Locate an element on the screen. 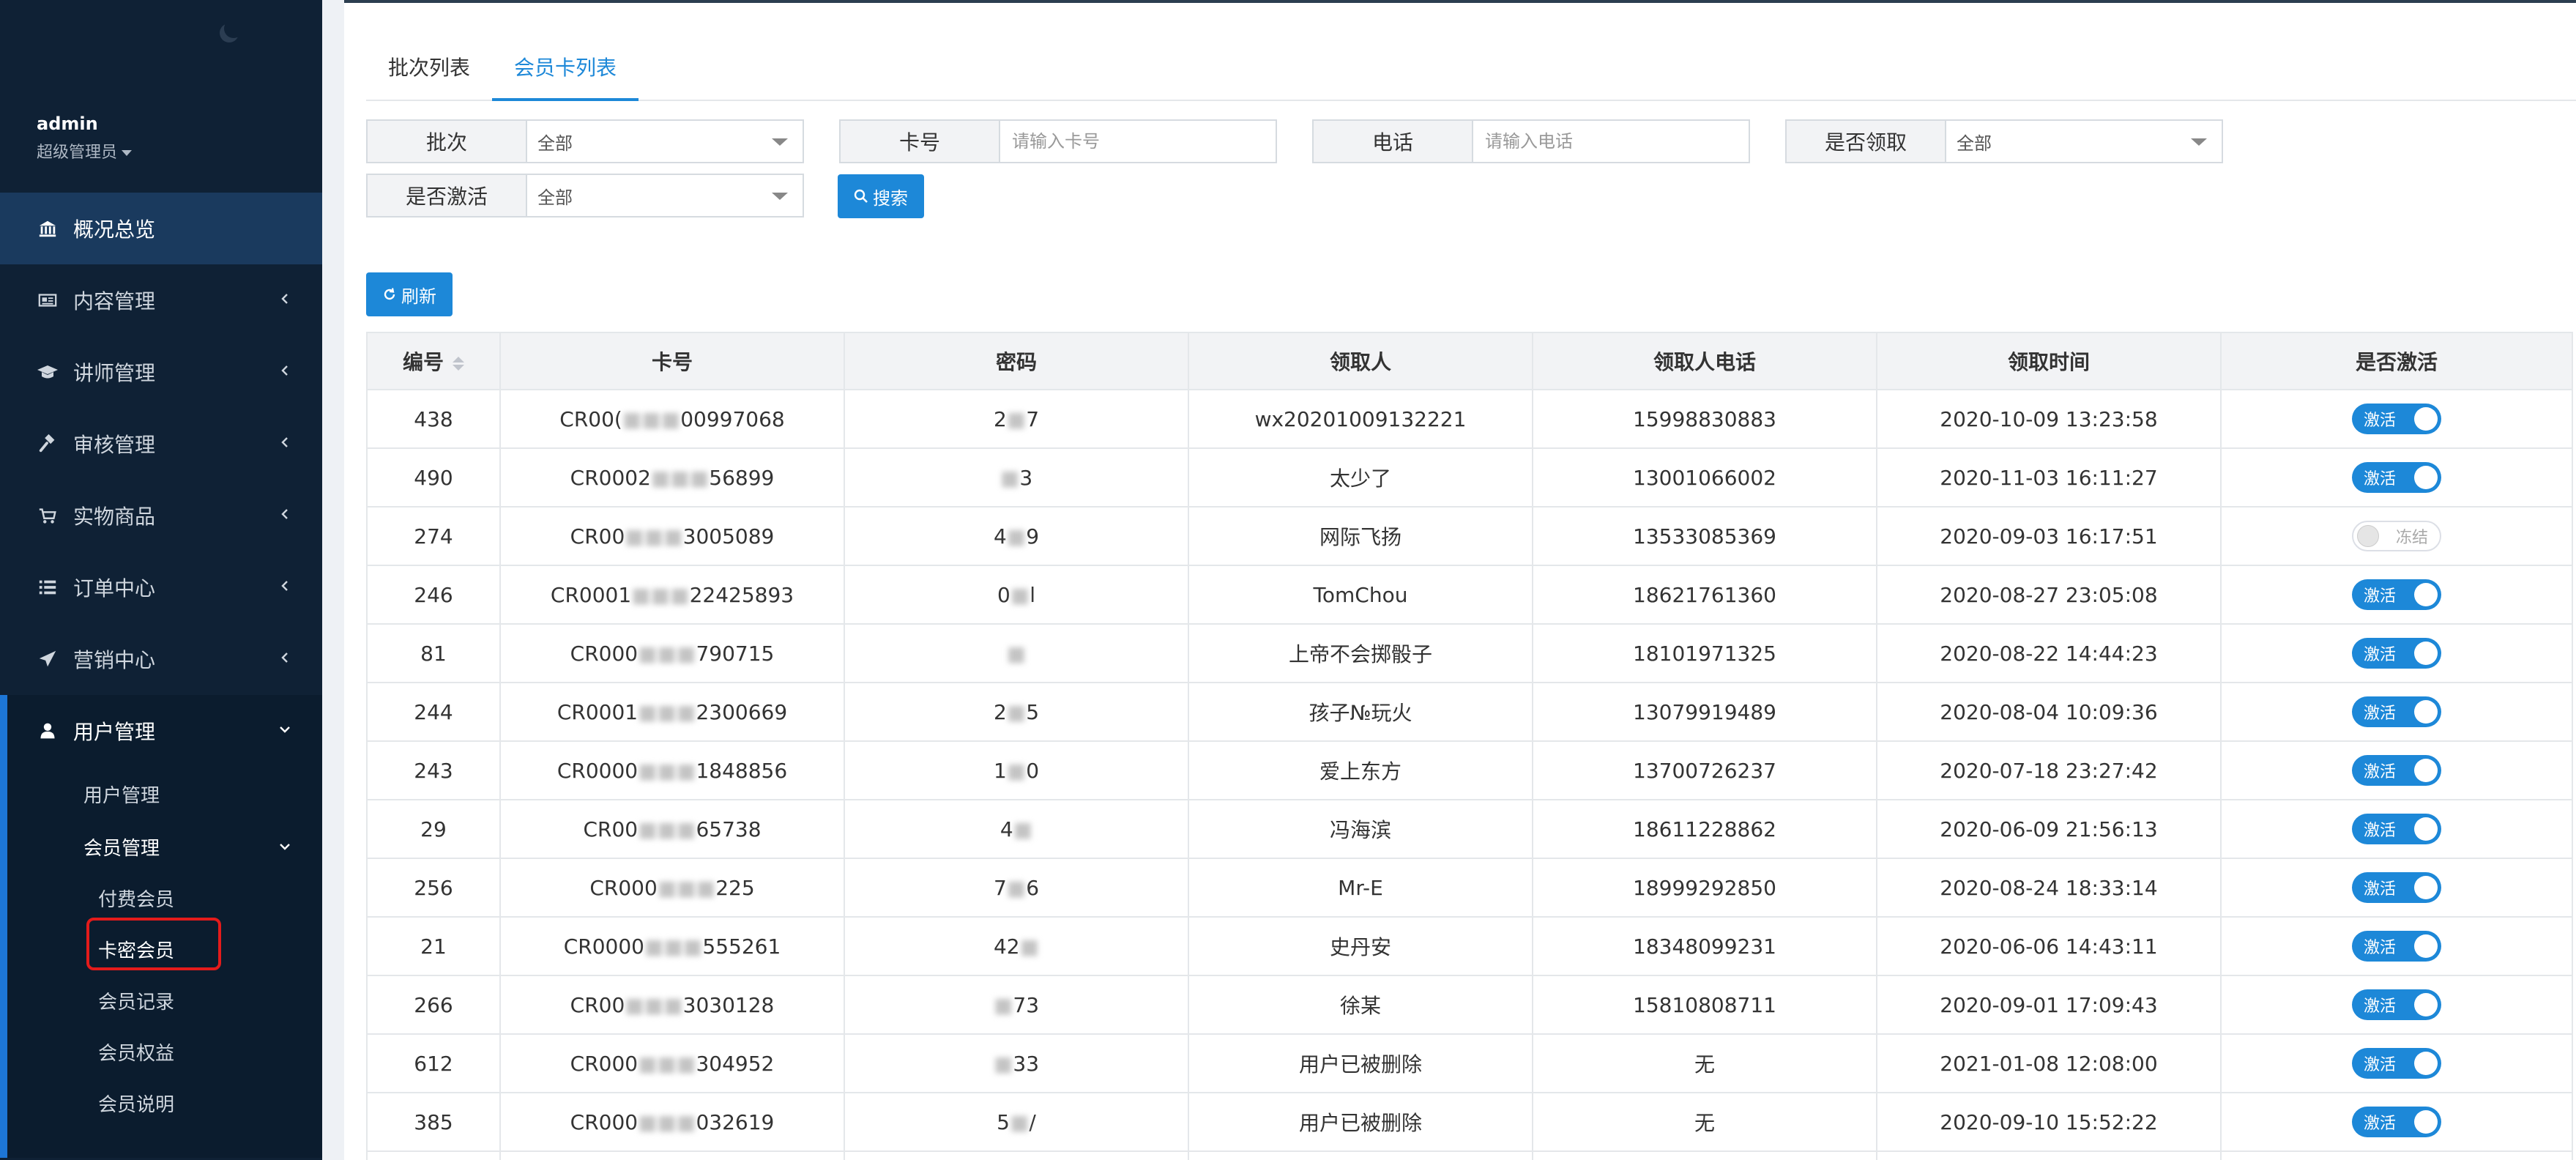  sidebar-member-item-label: 付费会员 is located at coordinates (136, 900).